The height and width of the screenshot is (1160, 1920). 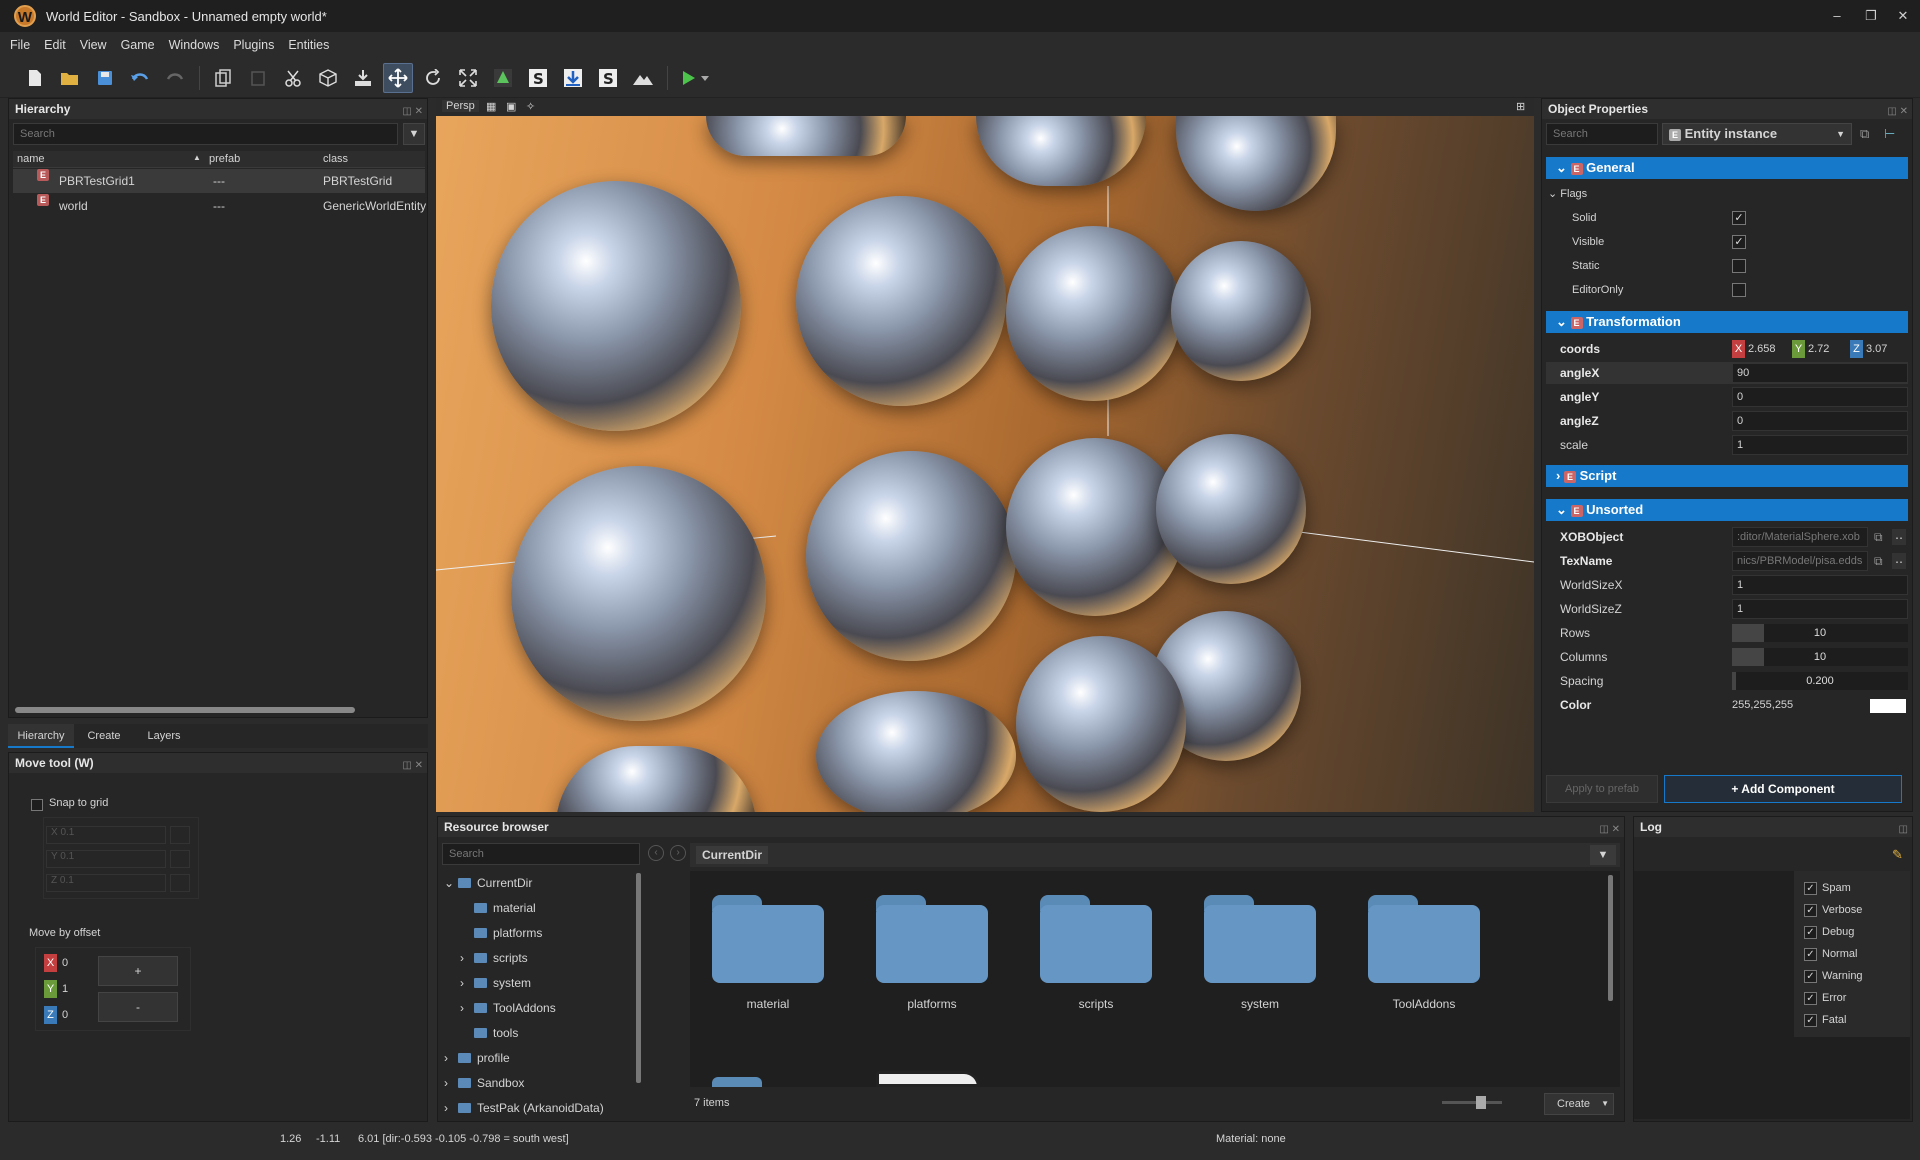 I want to click on log-filter-normal: ✓ Normal, so click(x=1830, y=954).